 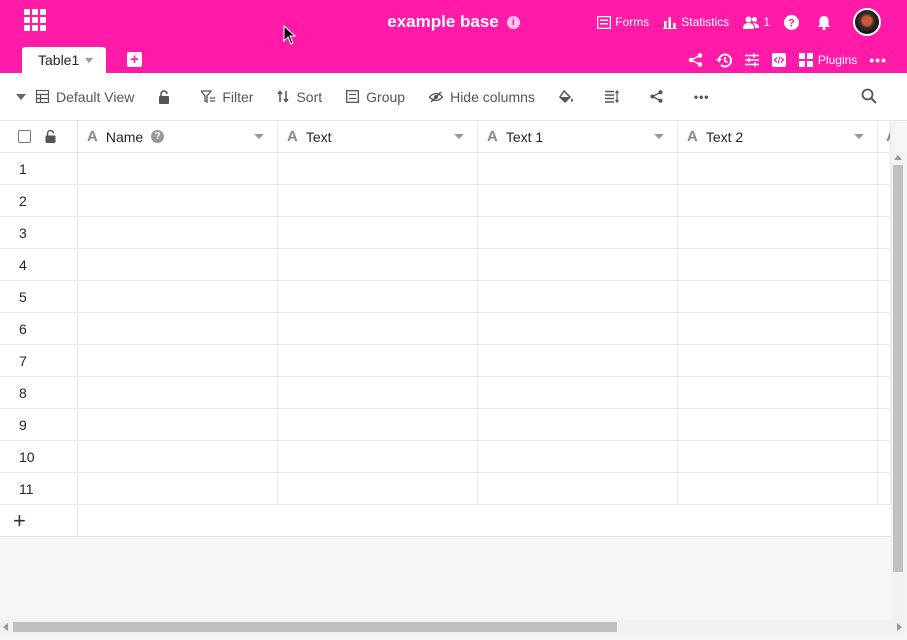 What do you see at coordinates (778, 136) in the screenshot?
I see `column-header-text-2: A Text 2` at bounding box center [778, 136].